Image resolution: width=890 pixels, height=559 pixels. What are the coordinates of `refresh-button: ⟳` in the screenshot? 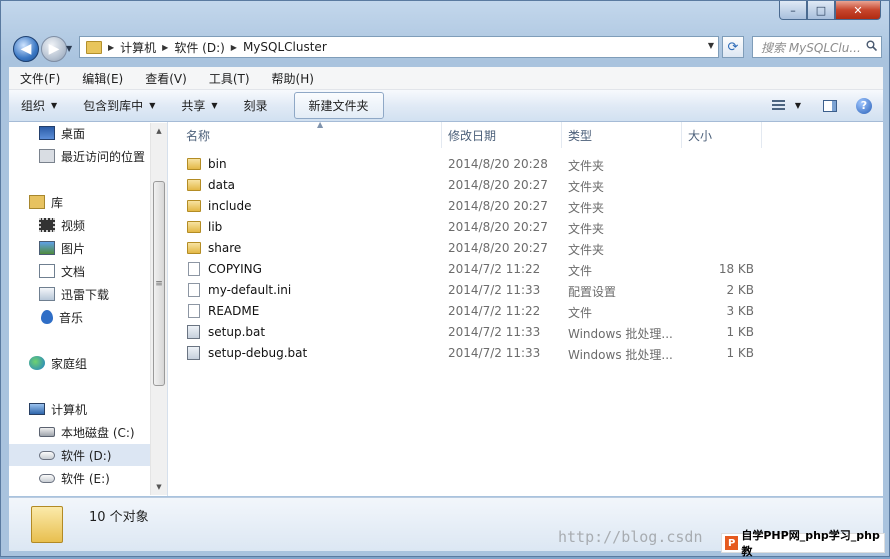 It's located at (733, 47).